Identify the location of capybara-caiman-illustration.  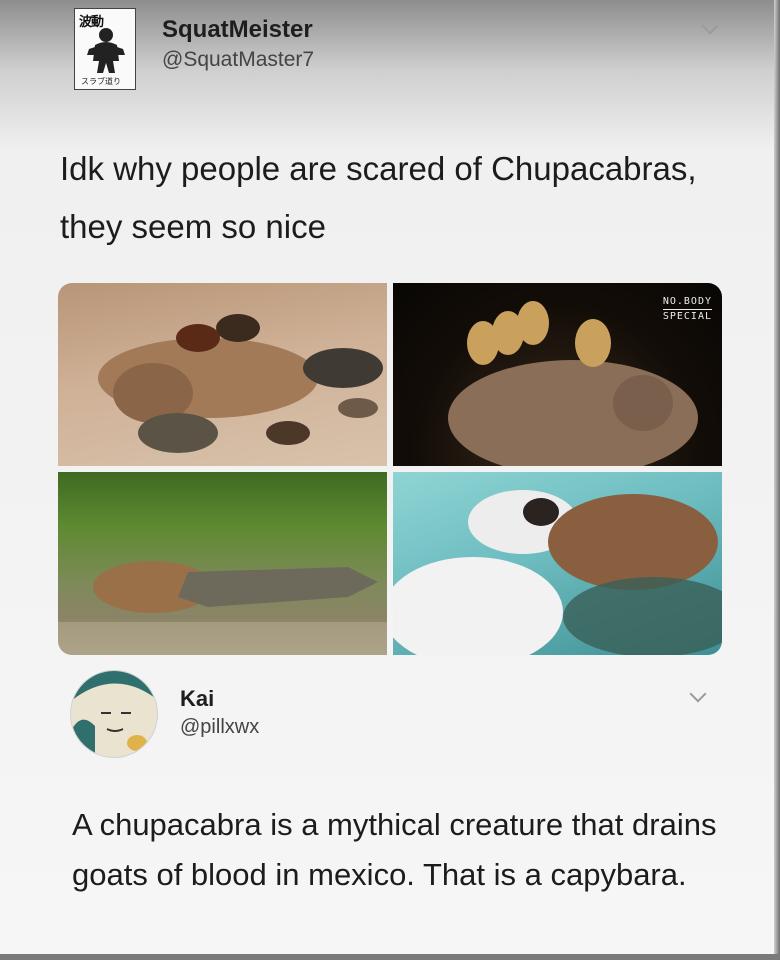
(222, 608).